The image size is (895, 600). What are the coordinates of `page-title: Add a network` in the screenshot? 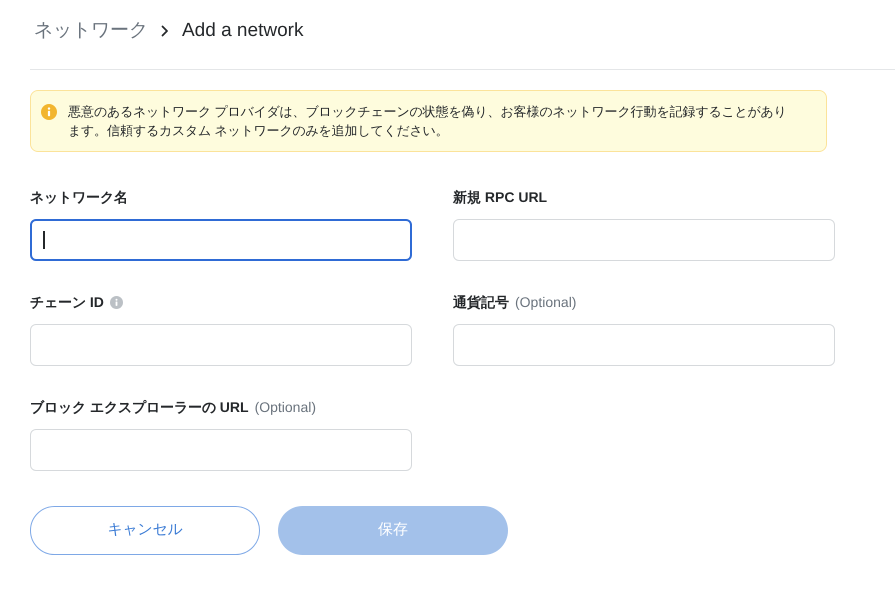 It's located at (243, 31).